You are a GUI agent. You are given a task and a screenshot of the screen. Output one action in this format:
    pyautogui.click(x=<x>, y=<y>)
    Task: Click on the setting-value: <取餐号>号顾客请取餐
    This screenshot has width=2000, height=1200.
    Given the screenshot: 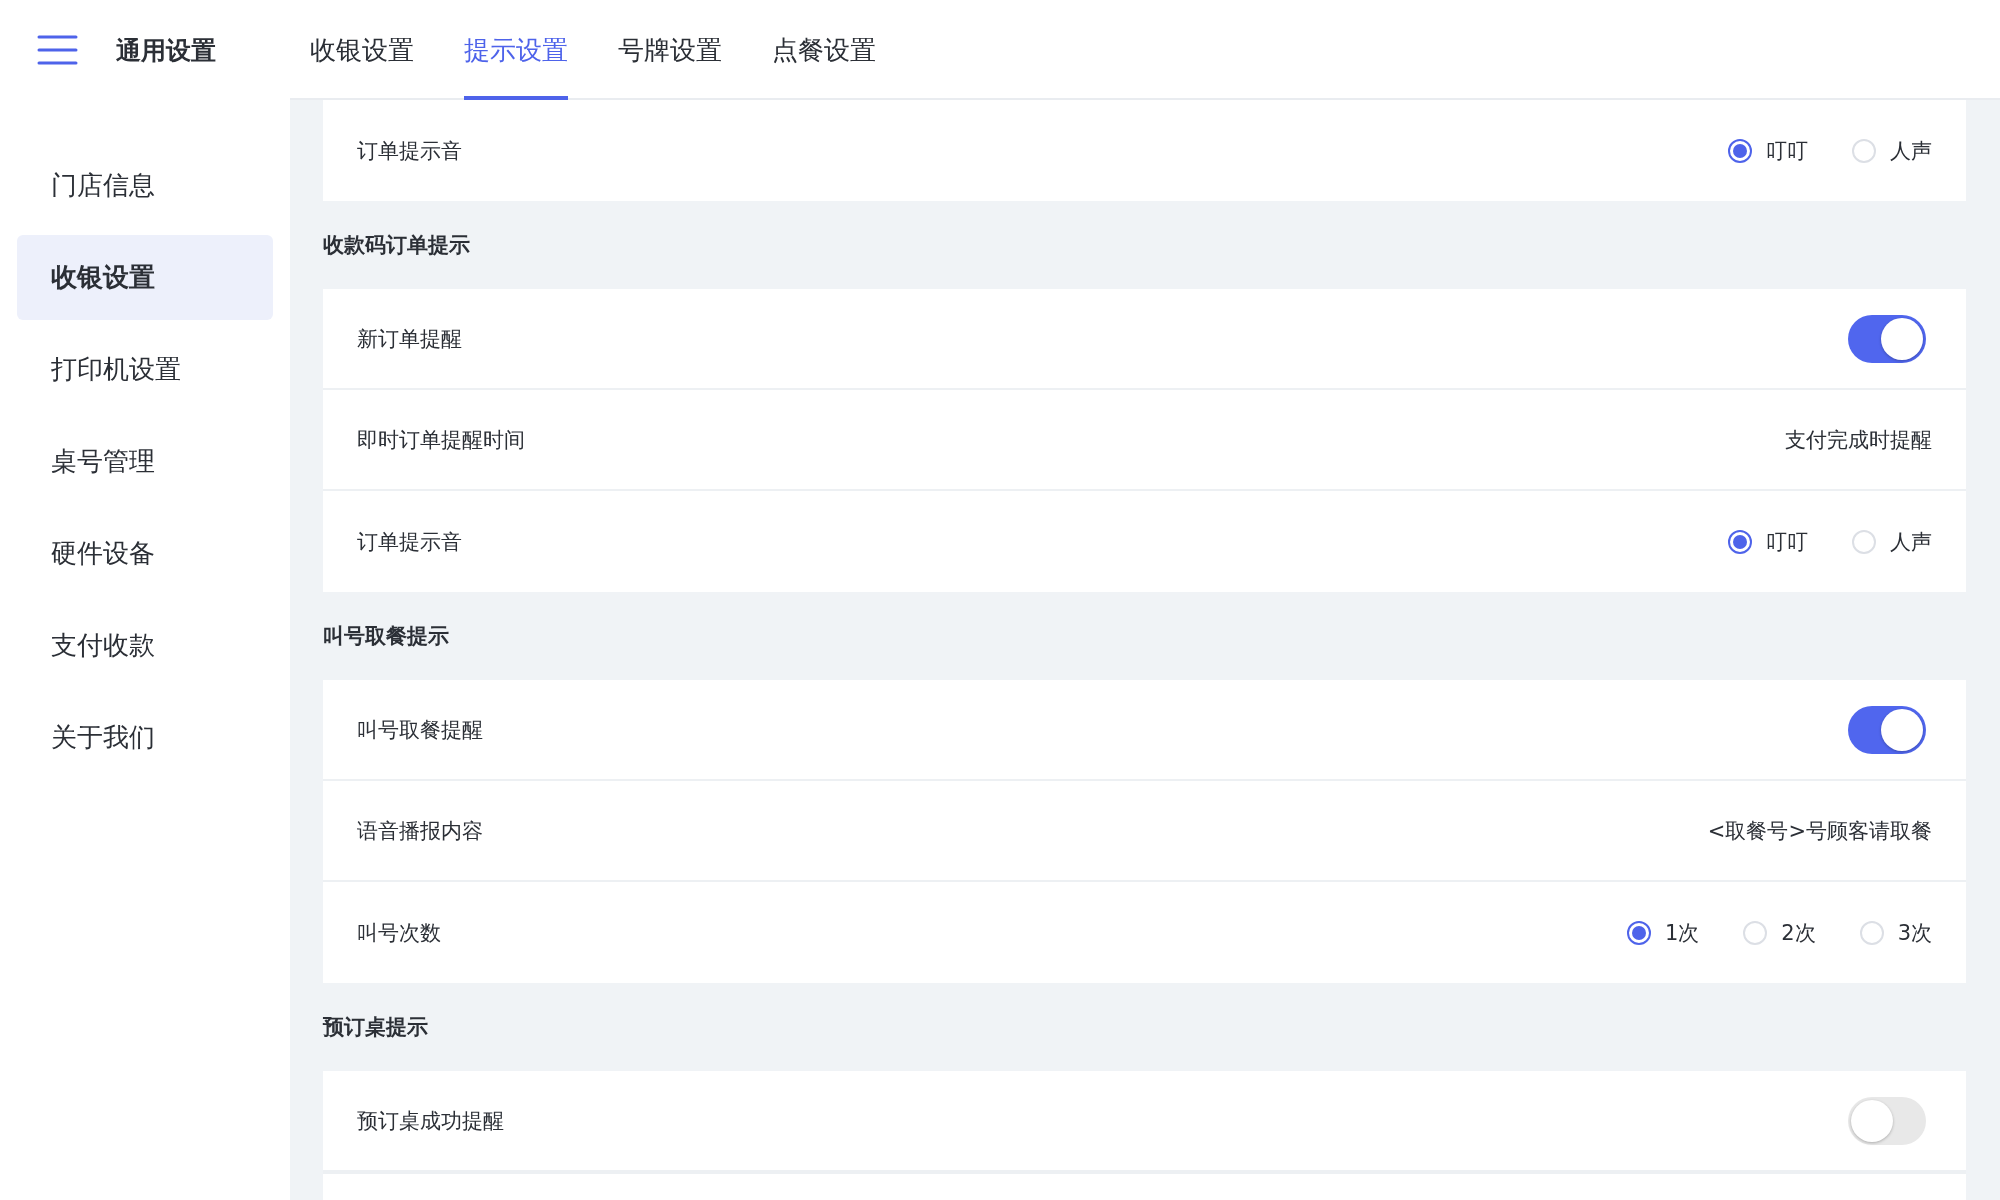 What is the action you would take?
    pyautogui.click(x=1819, y=830)
    